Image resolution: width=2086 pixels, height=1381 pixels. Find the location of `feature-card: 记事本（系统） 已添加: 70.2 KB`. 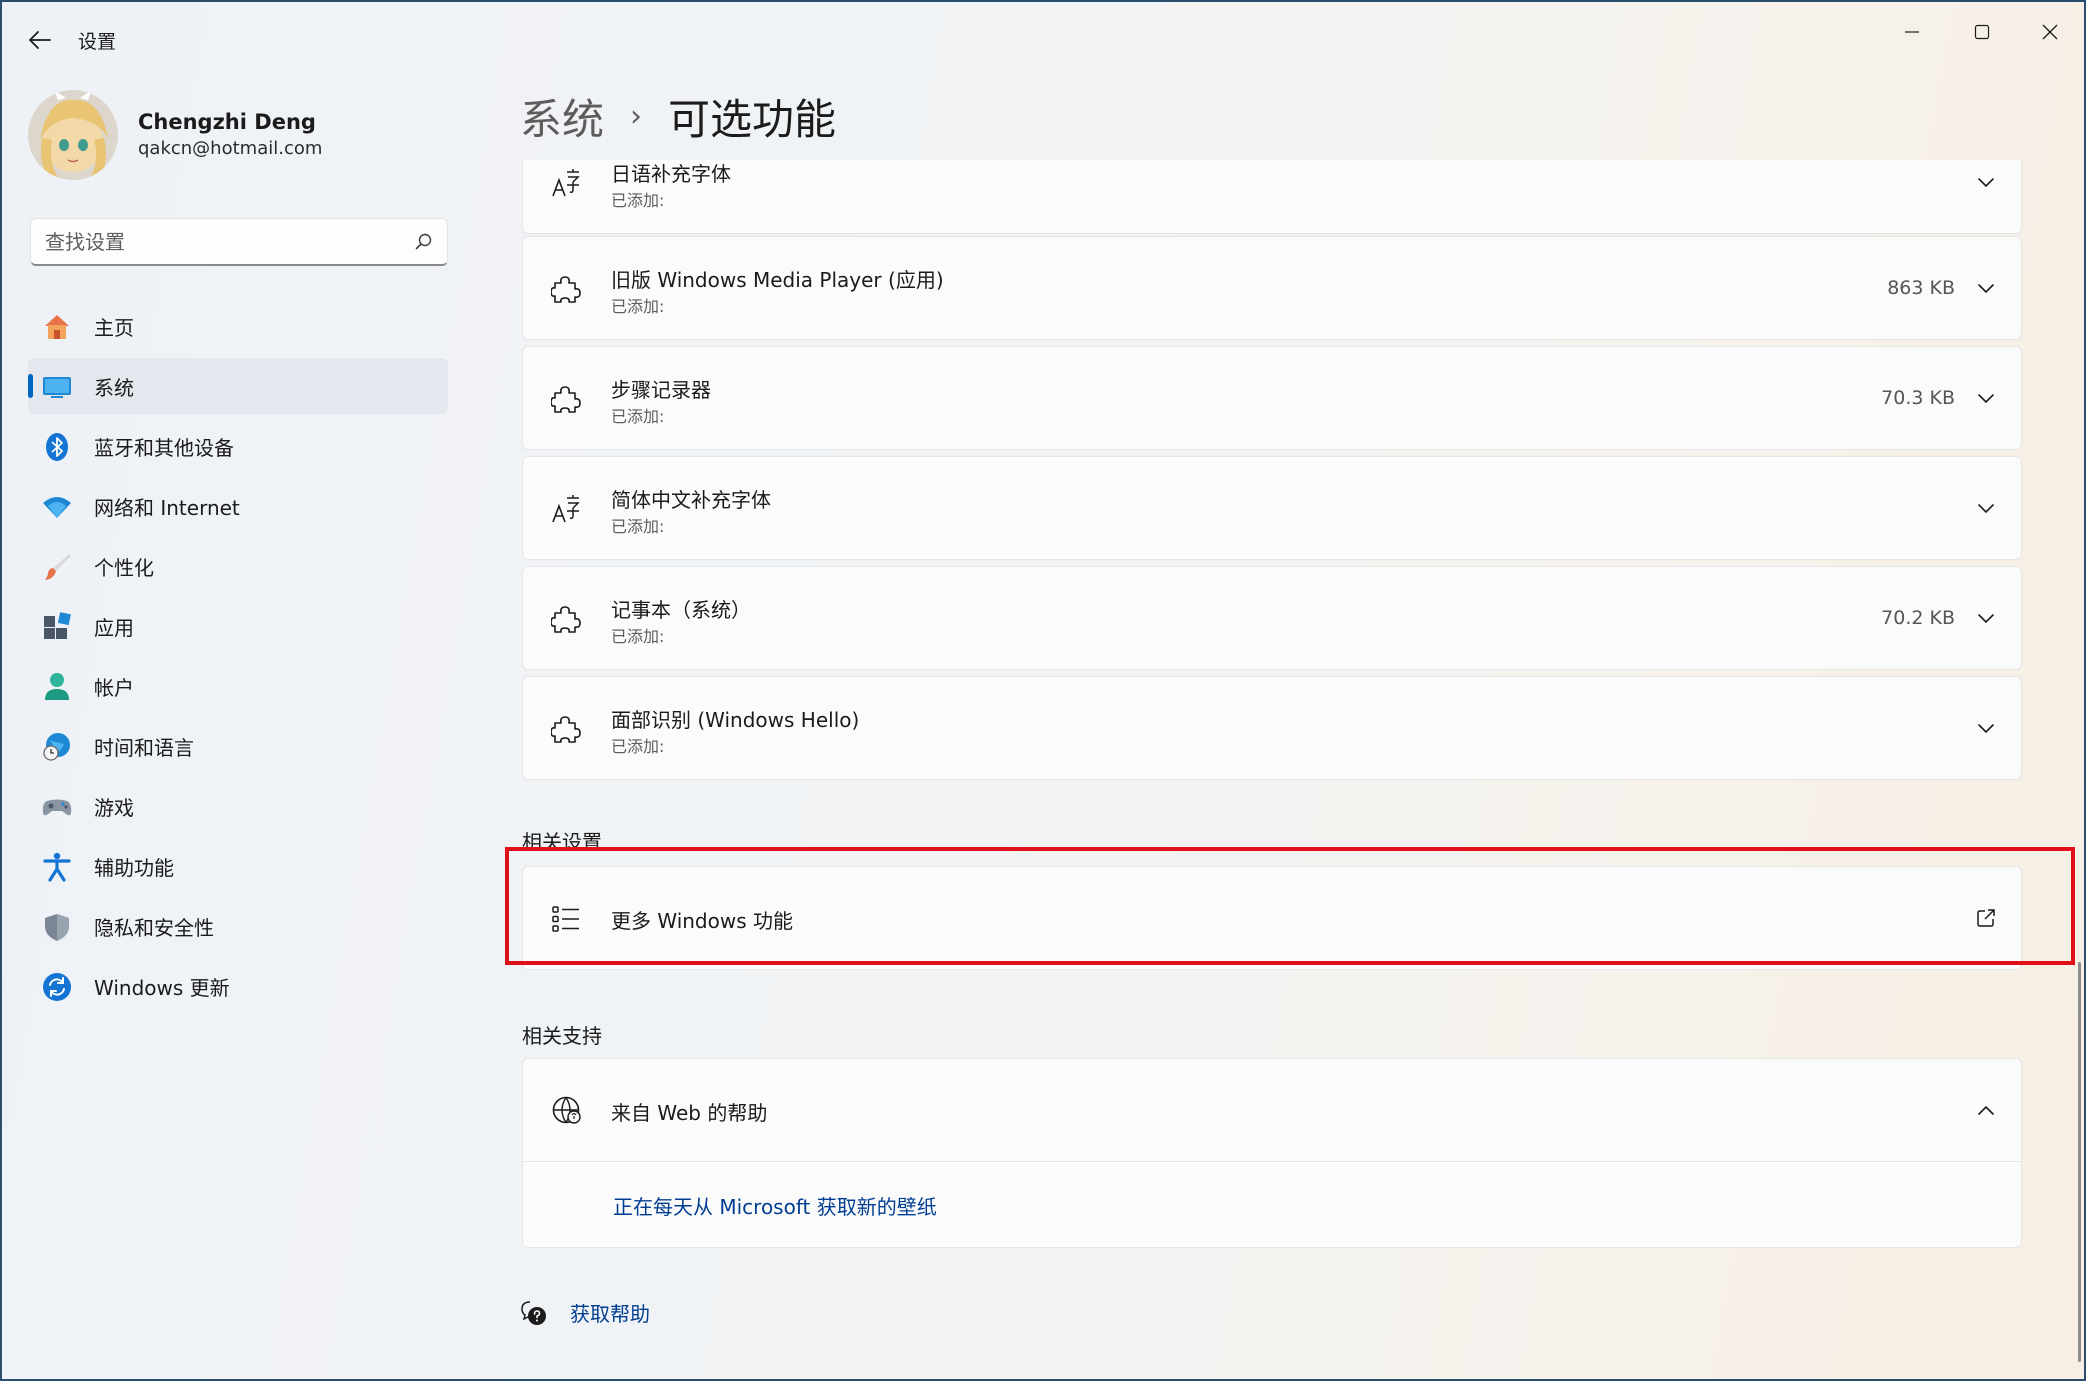

feature-card: 记事本（系统） 已添加: 70.2 KB is located at coordinates (1272, 618).